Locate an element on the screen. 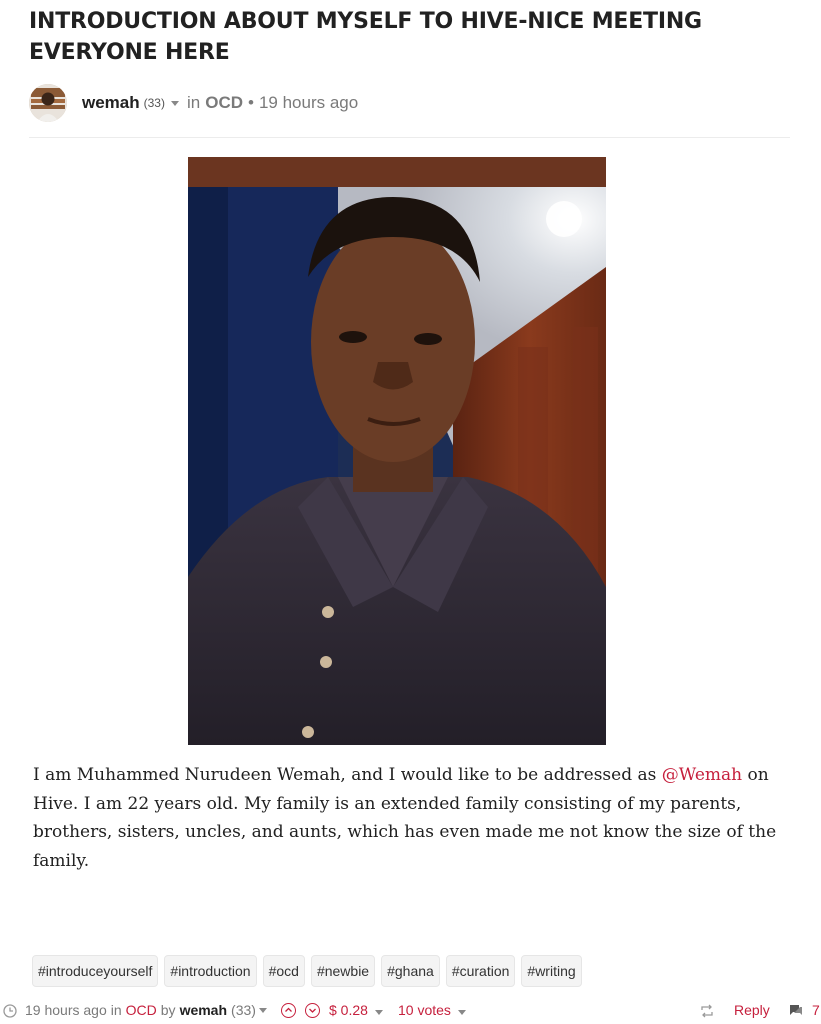 The height and width of the screenshot is (1024, 821). tag-ghana: #ghana is located at coordinates (410, 971).